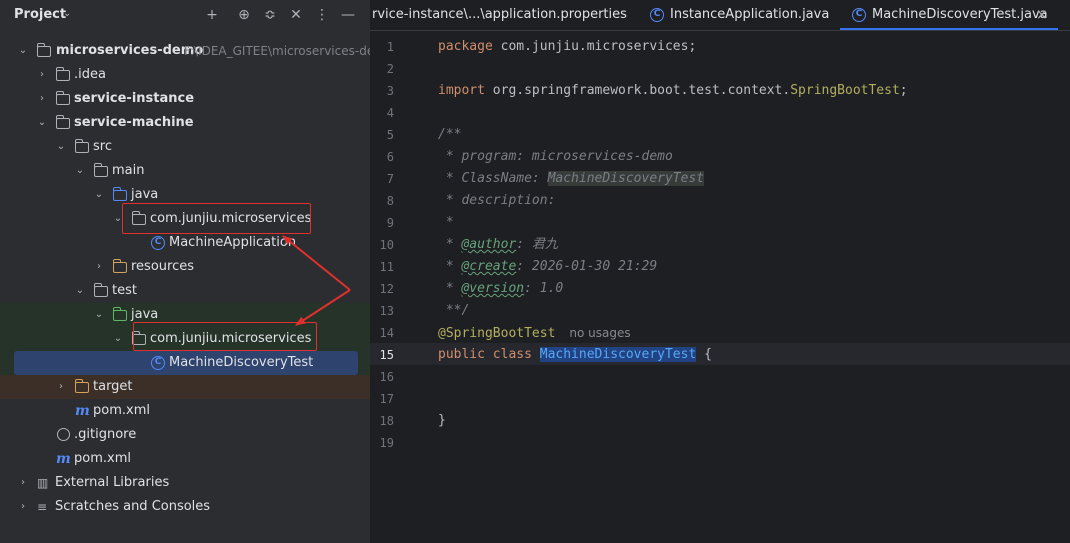  What do you see at coordinates (390, 135) in the screenshot?
I see `line-number: 5` at bounding box center [390, 135].